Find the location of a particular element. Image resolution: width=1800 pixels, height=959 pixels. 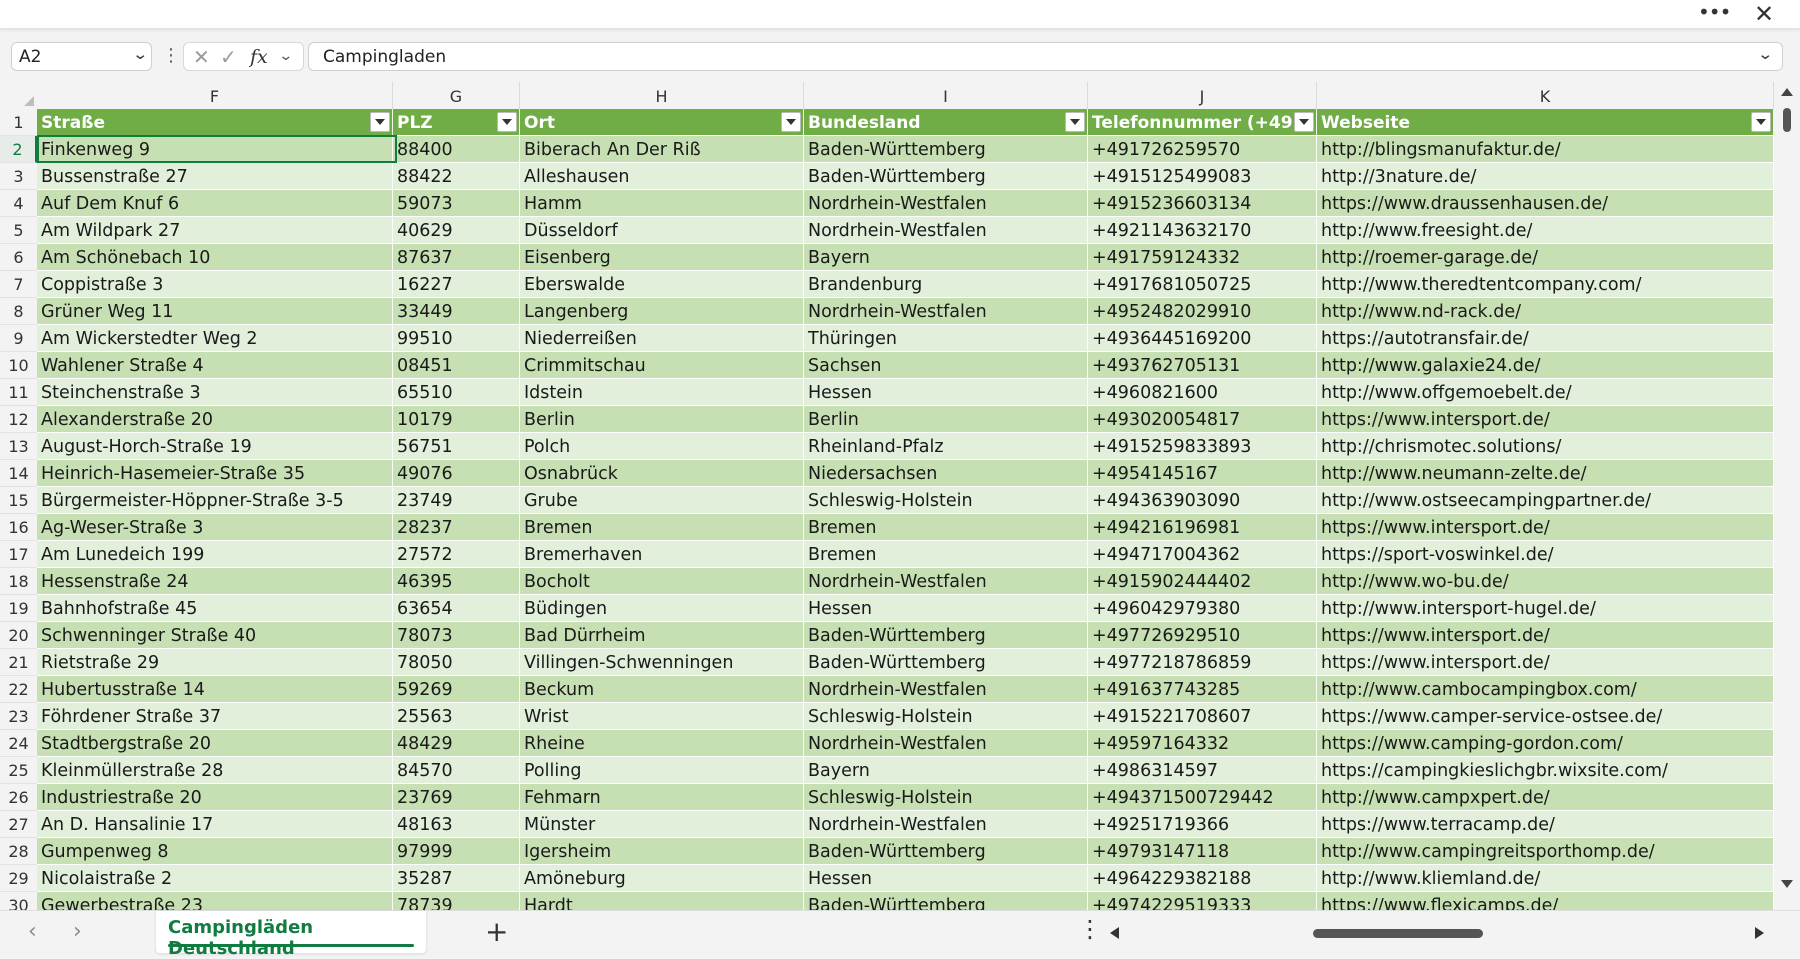

row-header: 26 is located at coordinates (18, 797).